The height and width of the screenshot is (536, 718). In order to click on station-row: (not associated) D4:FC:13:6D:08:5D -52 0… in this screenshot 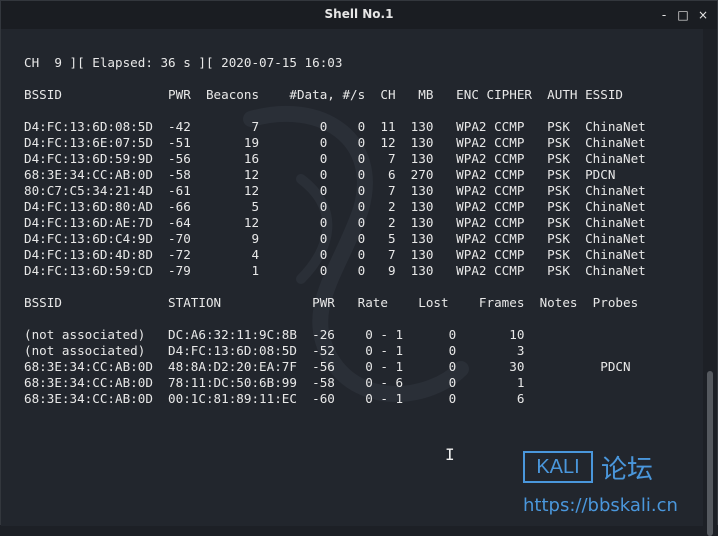, I will do `click(274, 350)`.